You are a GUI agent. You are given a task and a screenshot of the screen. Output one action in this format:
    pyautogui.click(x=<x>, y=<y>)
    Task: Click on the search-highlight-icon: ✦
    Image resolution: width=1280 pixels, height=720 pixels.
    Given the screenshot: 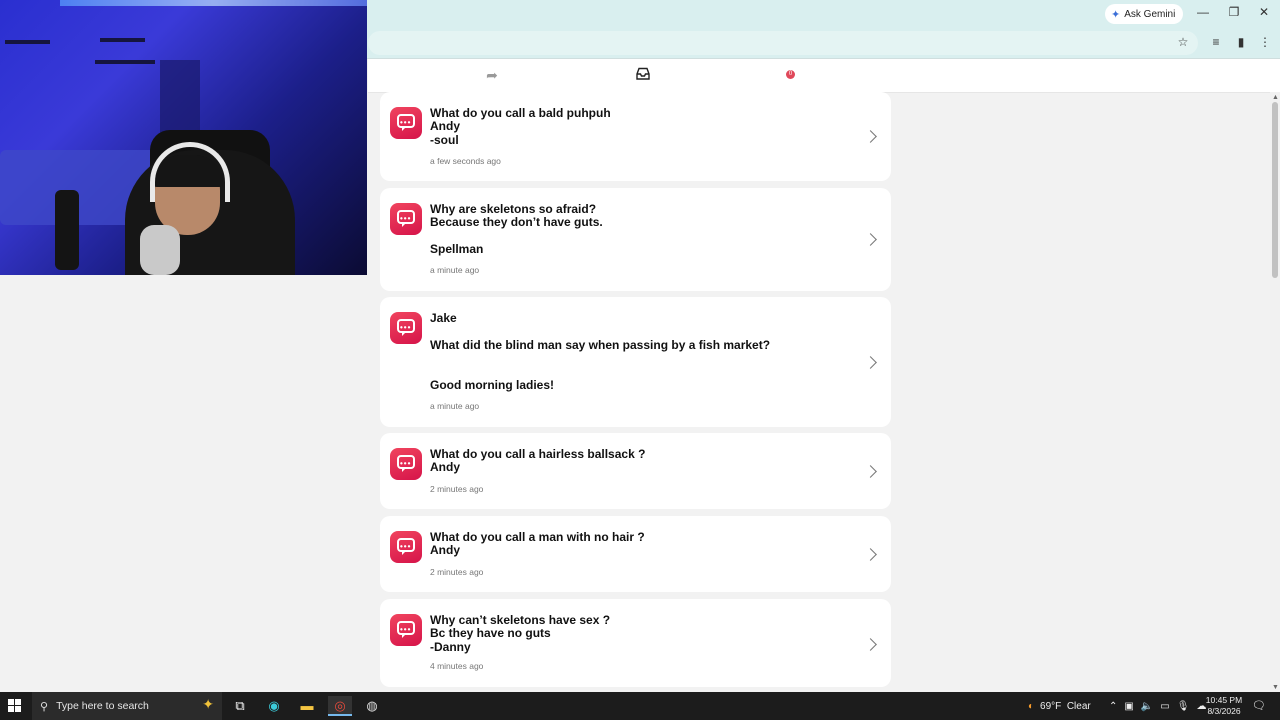 What is the action you would take?
    pyautogui.click(x=208, y=704)
    